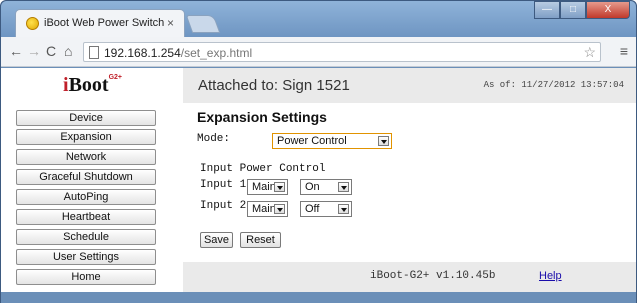 The width and height of the screenshot is (637, 303). What do you see at coordinates (274, 85) in the screenshot?
I see `attached-device: Attached to: Sign 1521` at bounding box center [274, 85].